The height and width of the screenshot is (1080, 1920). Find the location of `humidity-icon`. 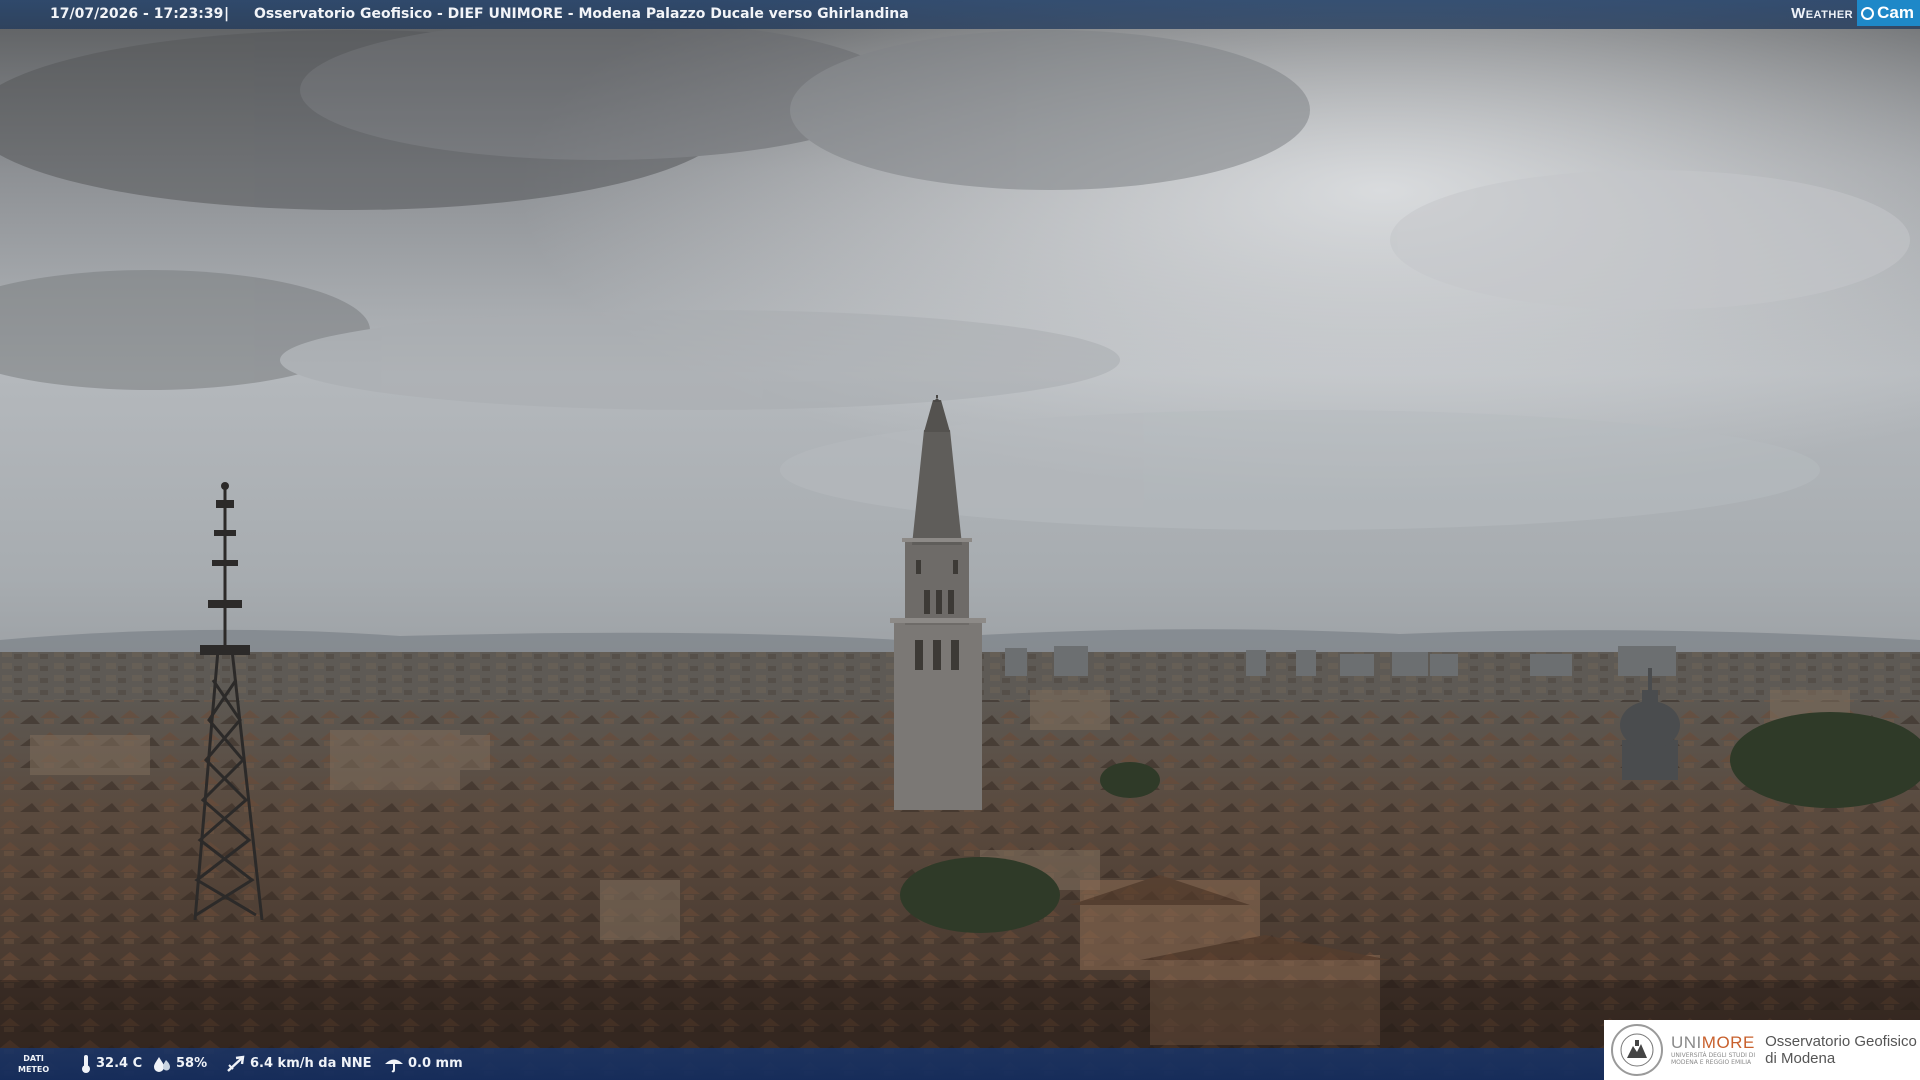

humidity-icon is located at coordinates (162, 1064).